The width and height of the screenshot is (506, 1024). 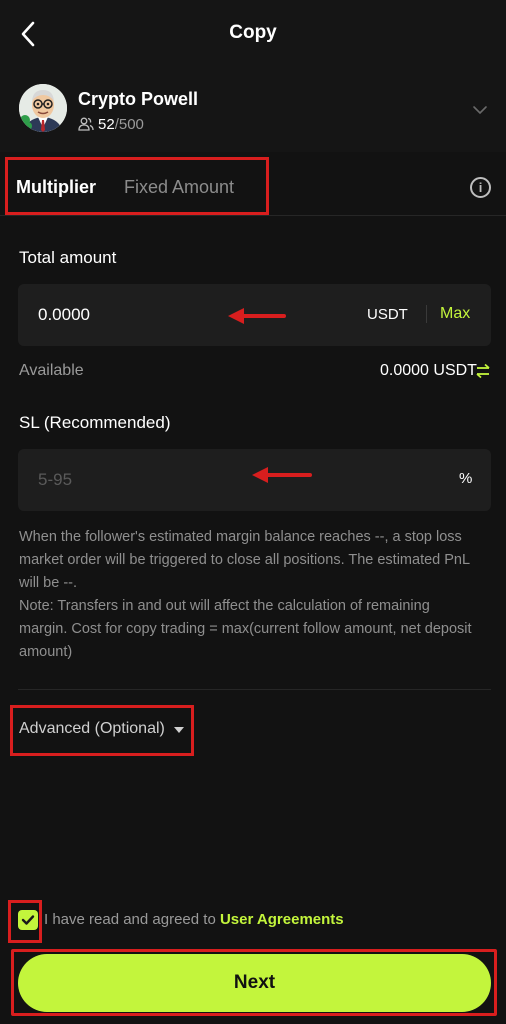 What do you see at coordinates (137, 186) in the screenshot?
I see `highlight-tabs` at bounding box center [137, 186].